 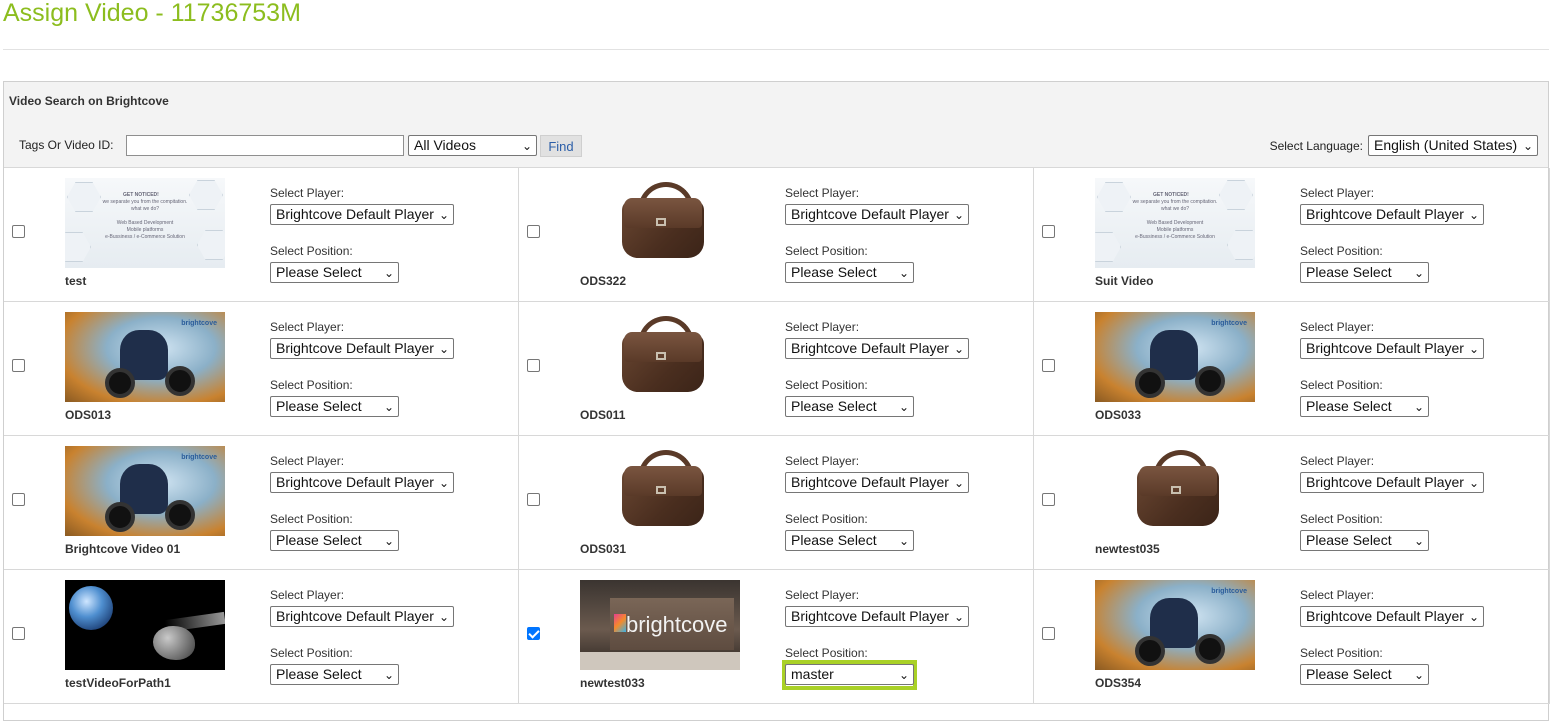 I want to click on video-filter-value: All Videos, so click(x=445, y=145).